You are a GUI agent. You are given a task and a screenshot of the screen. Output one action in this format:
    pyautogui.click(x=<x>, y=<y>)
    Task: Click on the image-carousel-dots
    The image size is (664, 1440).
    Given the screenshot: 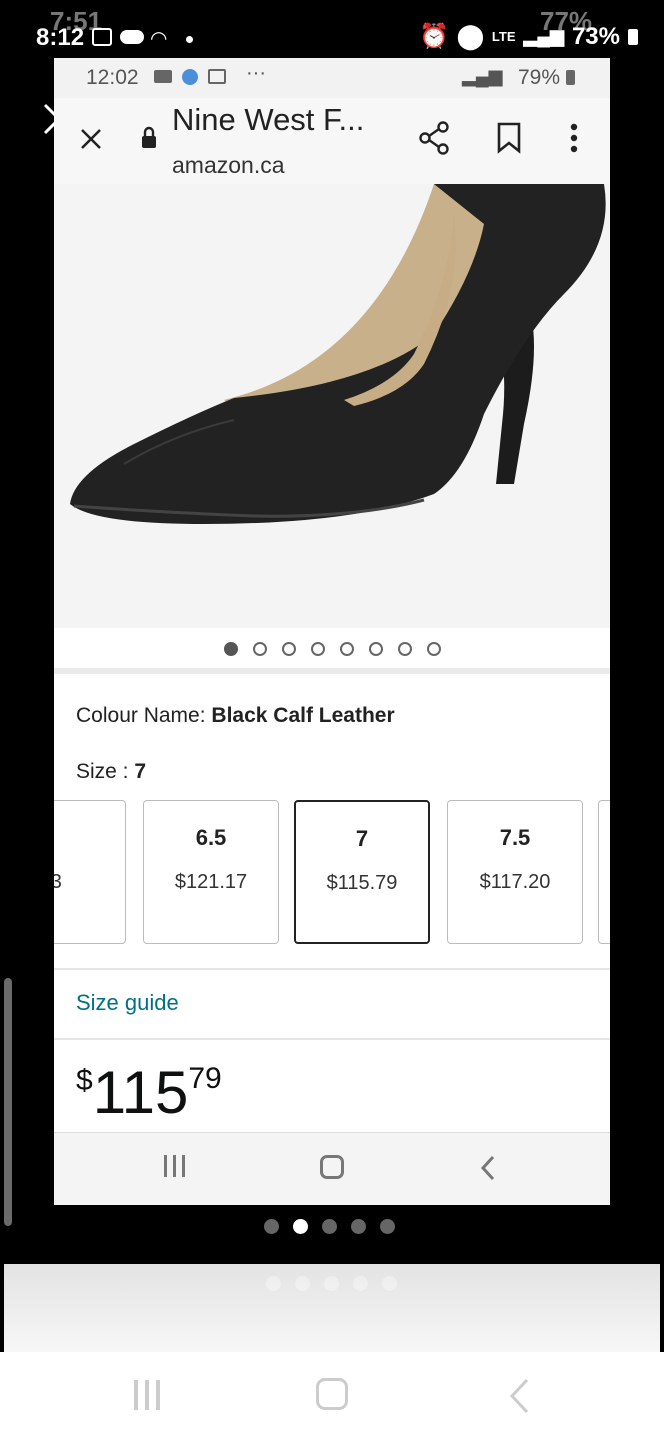 What is the action you would take?
    pyautogui.click(x=332, y=649)
    